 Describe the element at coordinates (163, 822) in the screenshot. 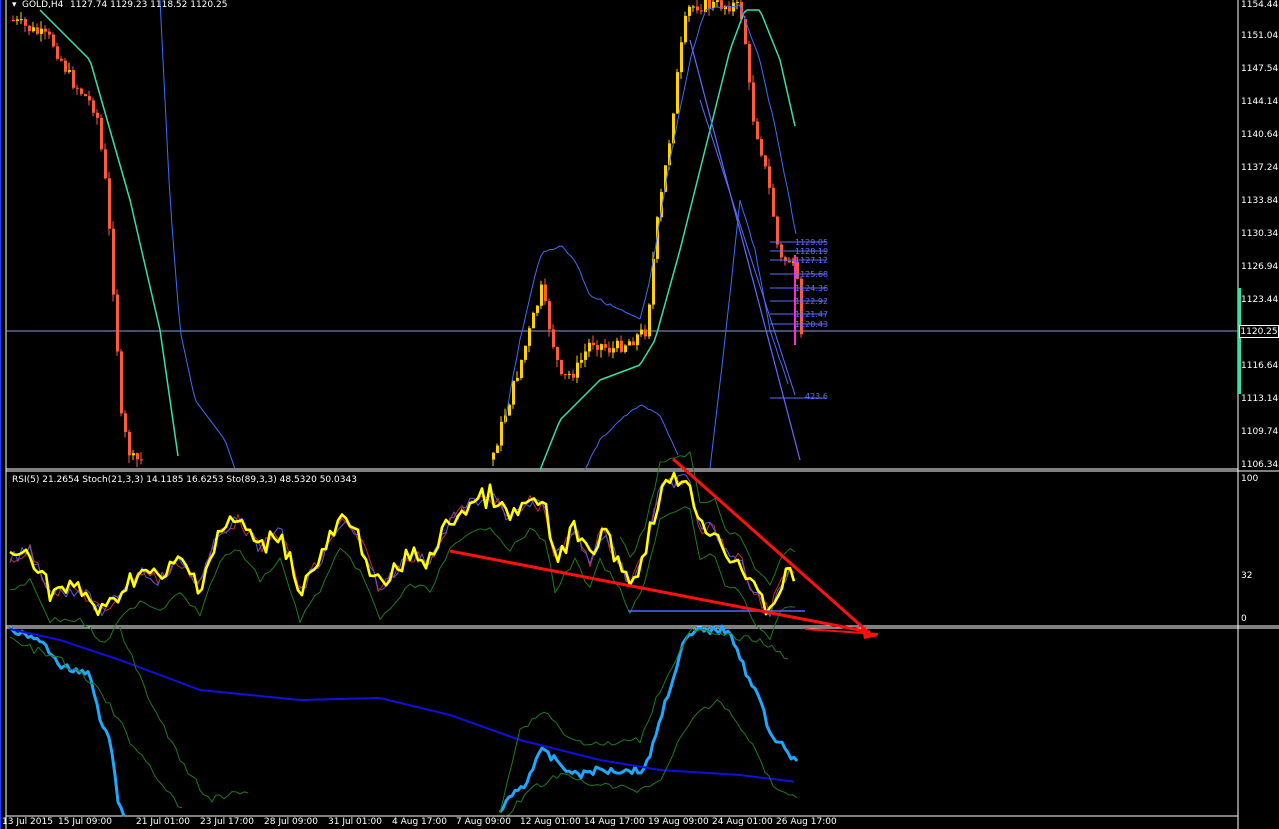

I see `time-tick-label: 21 Jul 01:00` at that location.